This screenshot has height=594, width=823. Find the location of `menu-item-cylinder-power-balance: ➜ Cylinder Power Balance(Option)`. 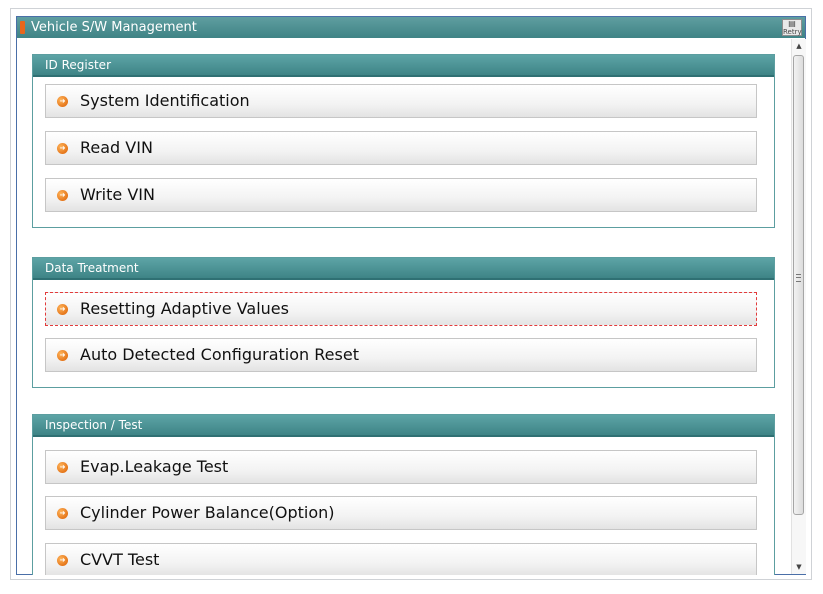

menu-item-cylinder-power-balance: ➜ Cylinder Power Balance(Option) is located at coordinates (401, 513).